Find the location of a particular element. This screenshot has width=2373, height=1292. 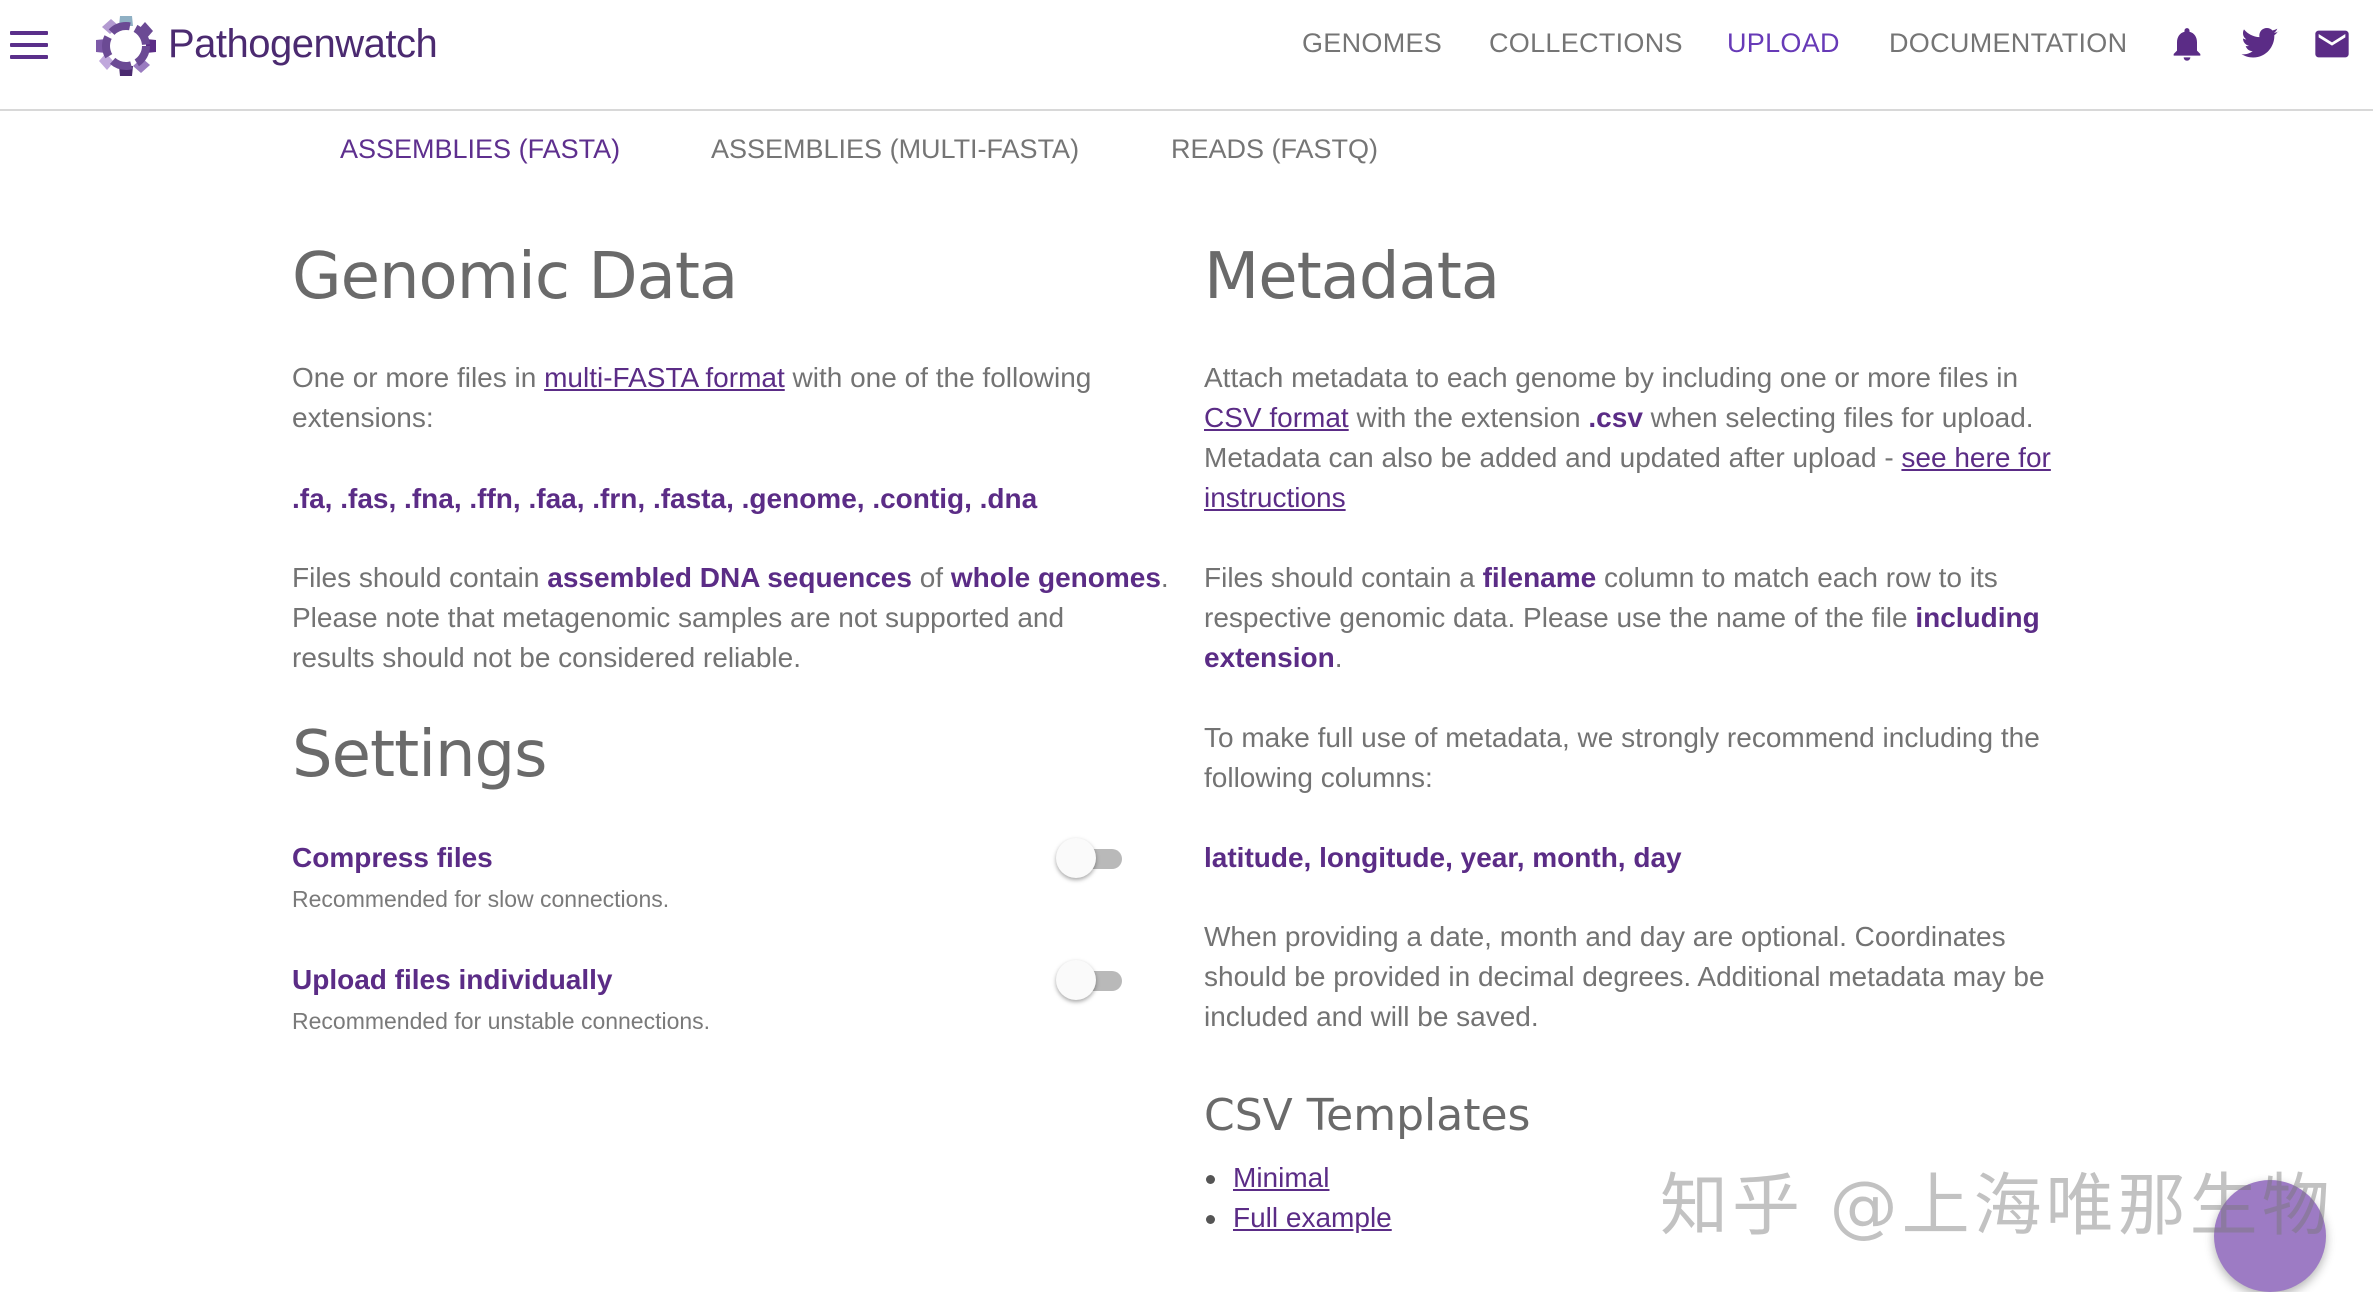

watermark: 知乎 @上海唯那生物 is located at coordinates (1997, 1206).